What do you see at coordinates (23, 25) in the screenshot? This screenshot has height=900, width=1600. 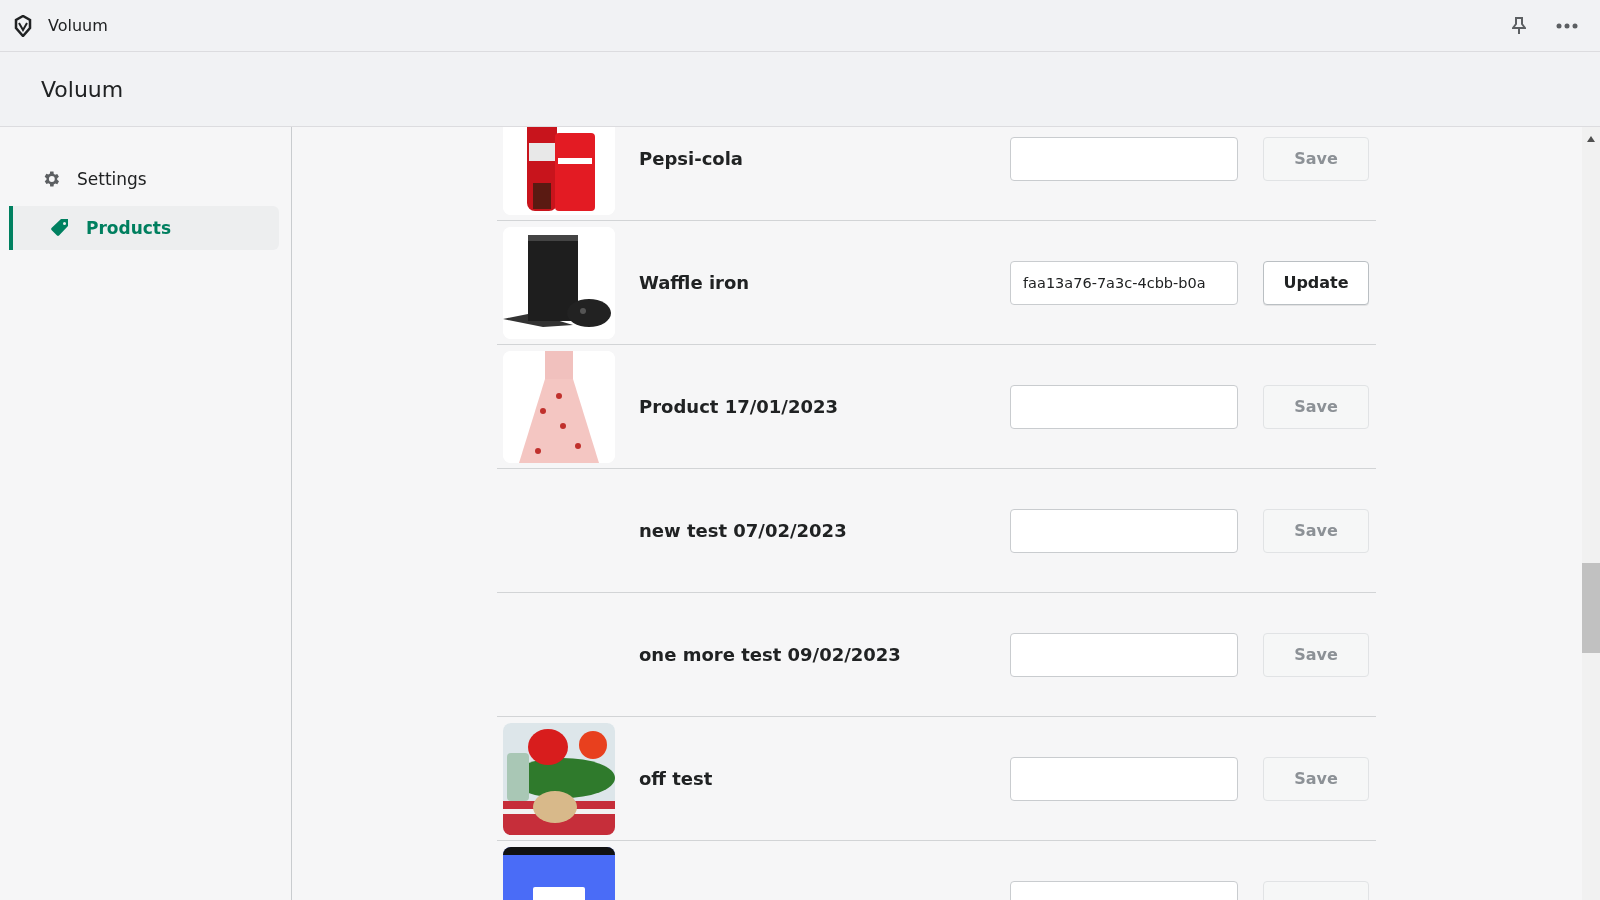 I see `shield-logo-icon` at bounding box center [23, 25].